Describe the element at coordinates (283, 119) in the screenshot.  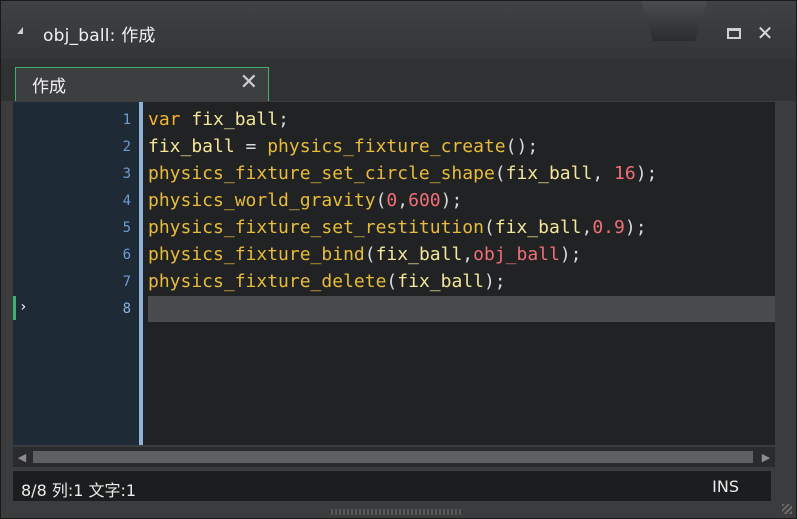
I see `code-token: ;` at that location.